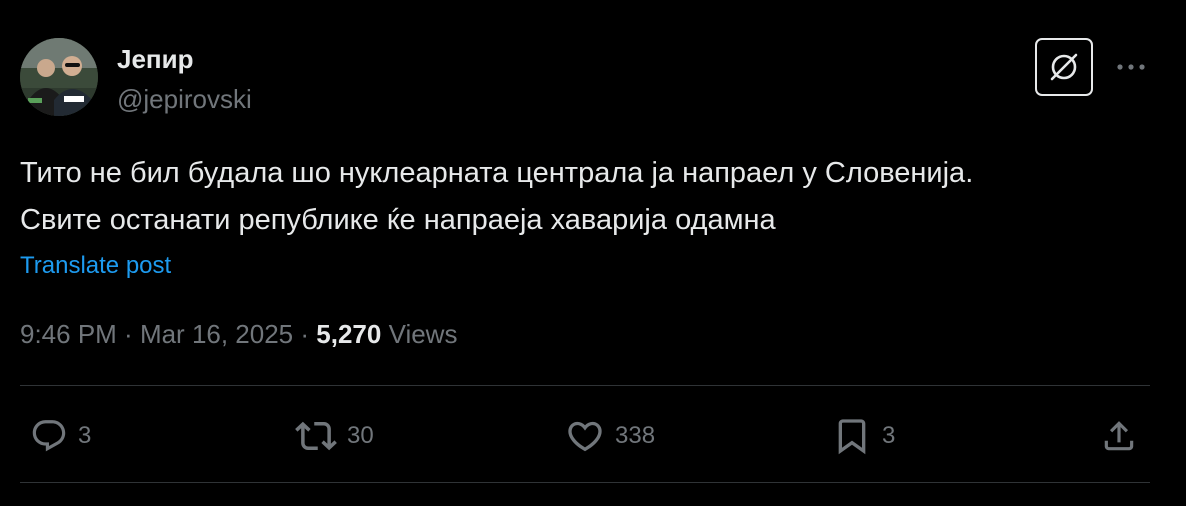  I want to click on views-count: 5,270, so click(348, 334).